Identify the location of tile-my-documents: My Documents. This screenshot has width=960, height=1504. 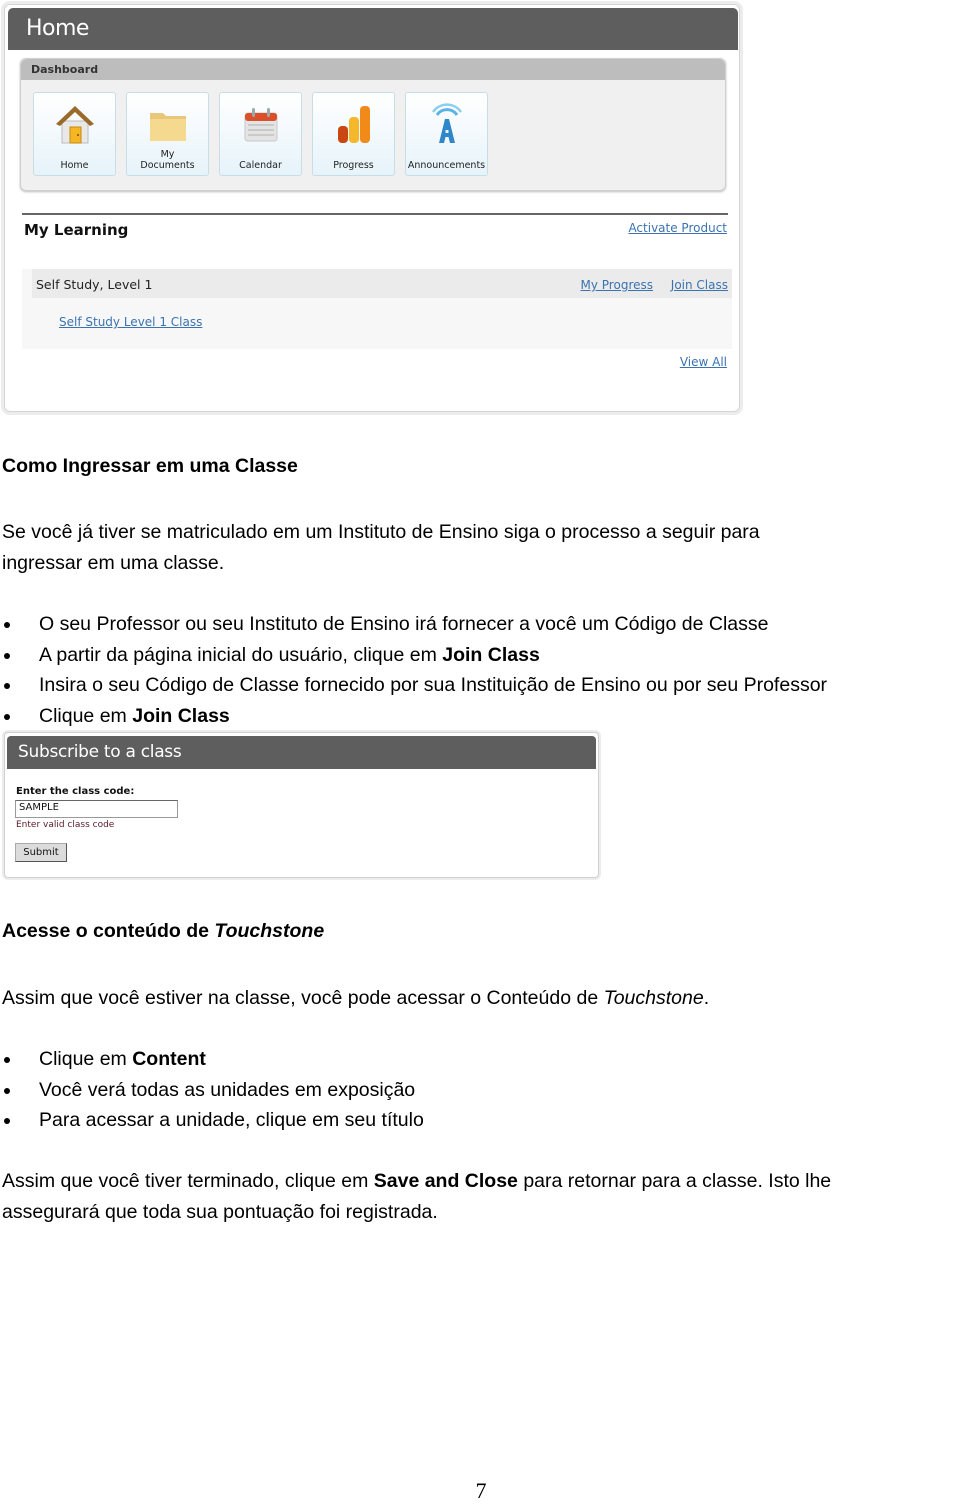
(167, 134).